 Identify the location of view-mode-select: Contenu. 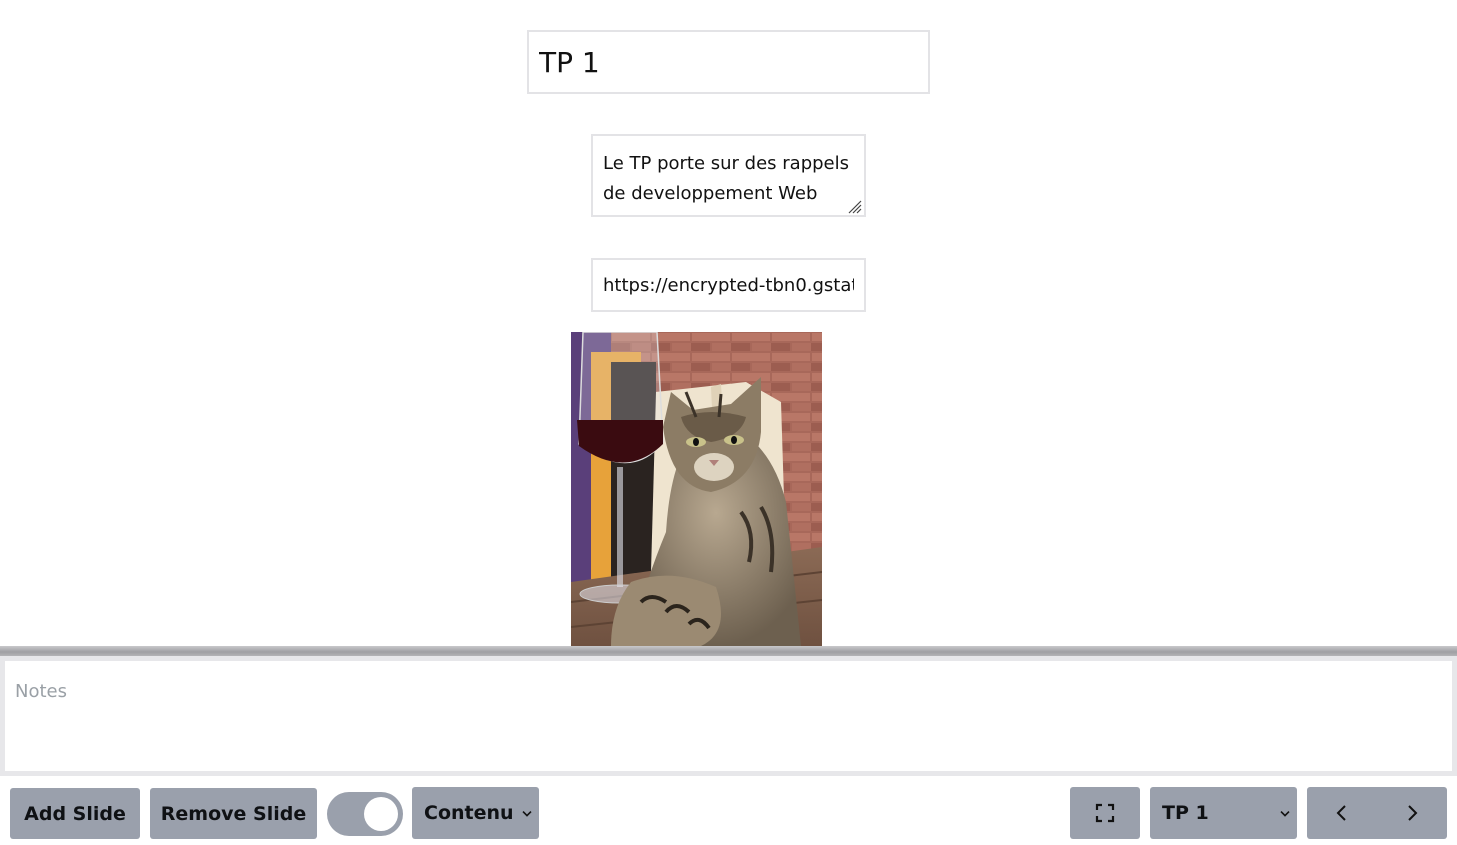
(475, 813).